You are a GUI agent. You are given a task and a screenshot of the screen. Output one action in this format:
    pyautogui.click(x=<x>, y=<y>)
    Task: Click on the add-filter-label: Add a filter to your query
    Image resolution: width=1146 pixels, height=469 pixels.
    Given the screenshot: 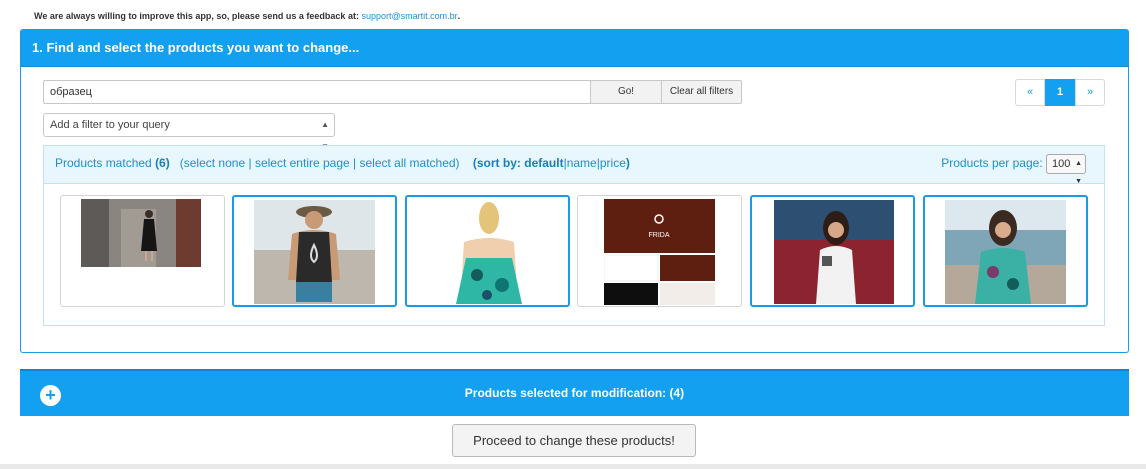 What is the action you would take?
    pyautogui.click(x=110, y=125)
    